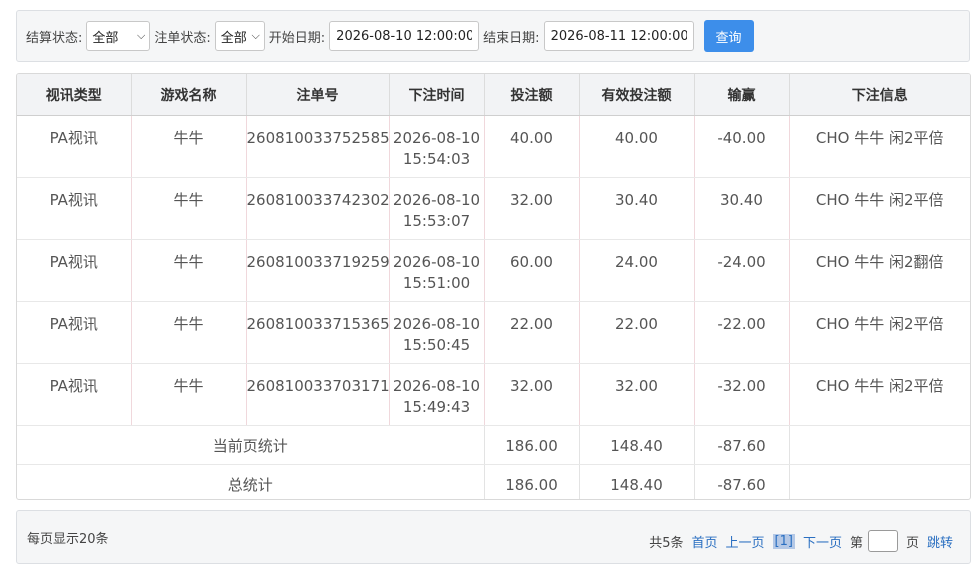 Image resolution: width=974 pixels, height=584 pixels. What do you see at coordinates (436, 407) in the screenshot?
I see `bet-clock: 15:49:43` at bounding box center [436, 407].